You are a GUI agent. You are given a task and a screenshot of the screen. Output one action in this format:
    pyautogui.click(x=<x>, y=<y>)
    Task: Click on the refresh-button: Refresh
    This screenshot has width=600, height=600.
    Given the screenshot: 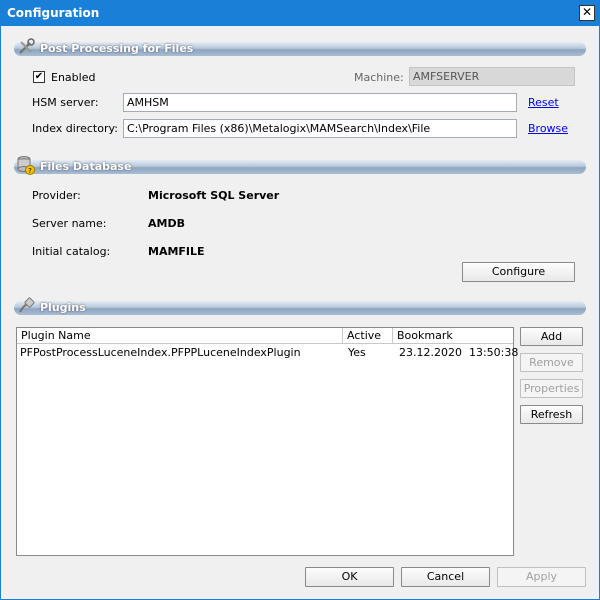 What is the action you would take?
    pyautogui.click(x=551, y=414)
    